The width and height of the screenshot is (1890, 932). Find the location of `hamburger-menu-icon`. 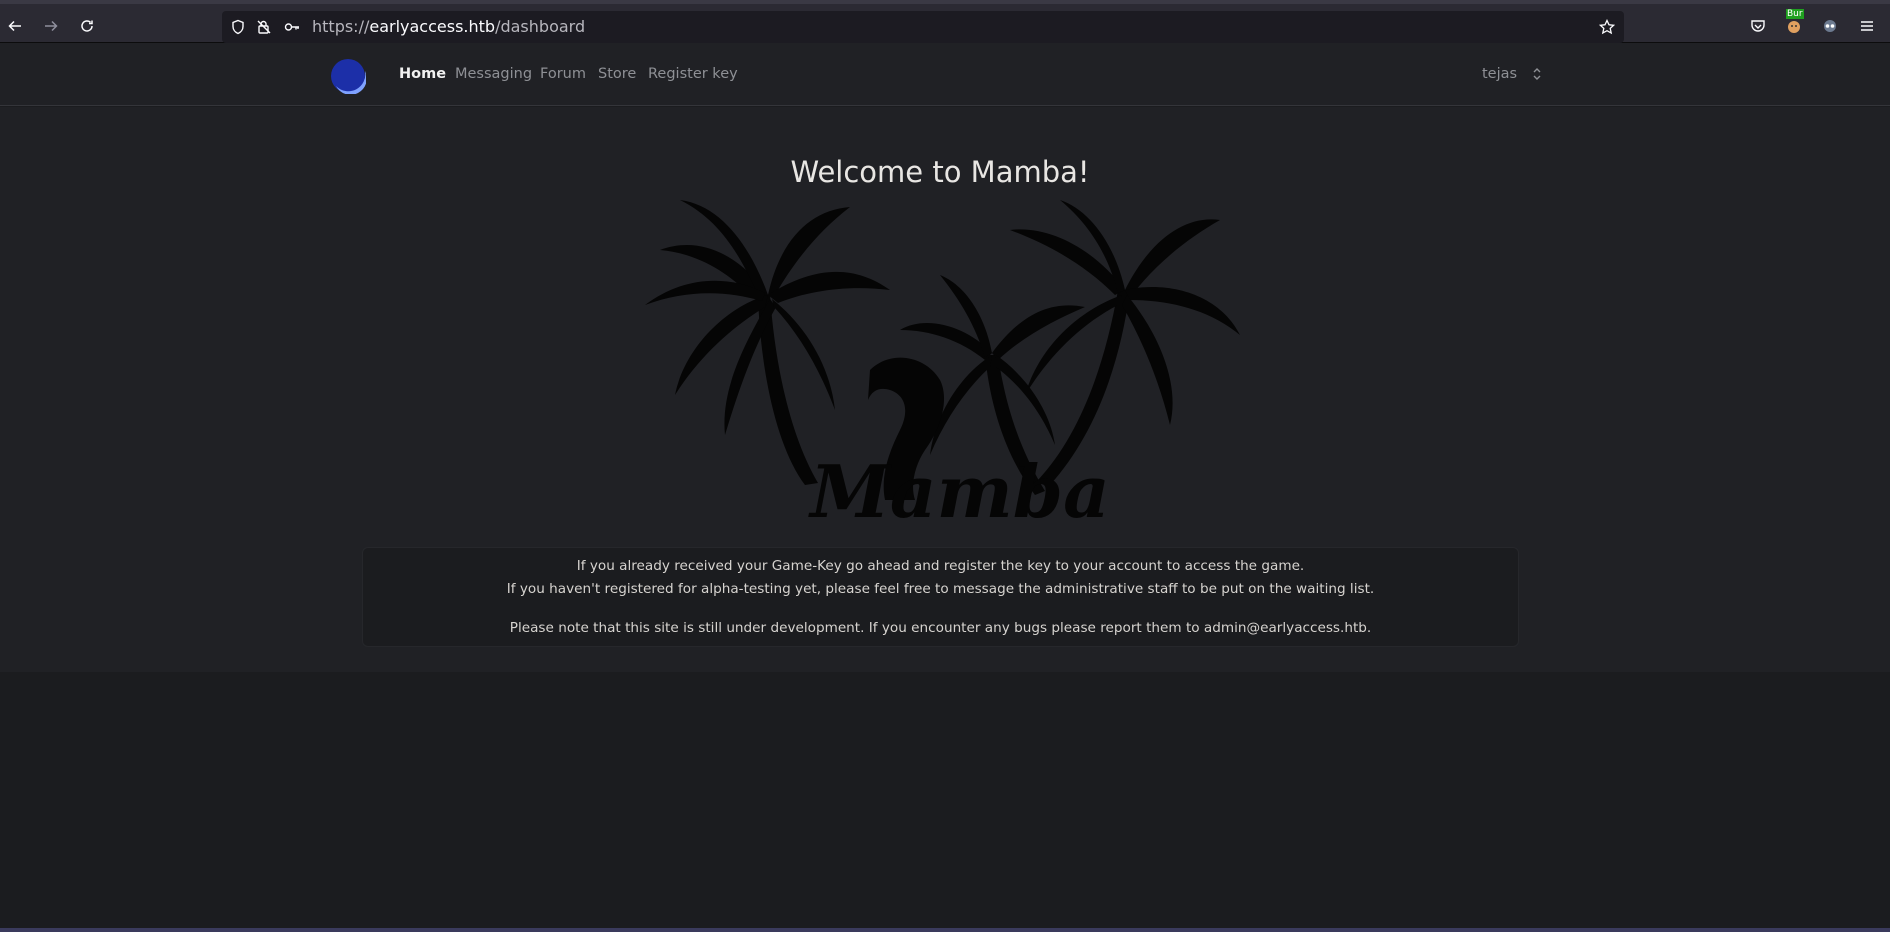

hamburger-menu-icon is located at coordinates (1867, 26).